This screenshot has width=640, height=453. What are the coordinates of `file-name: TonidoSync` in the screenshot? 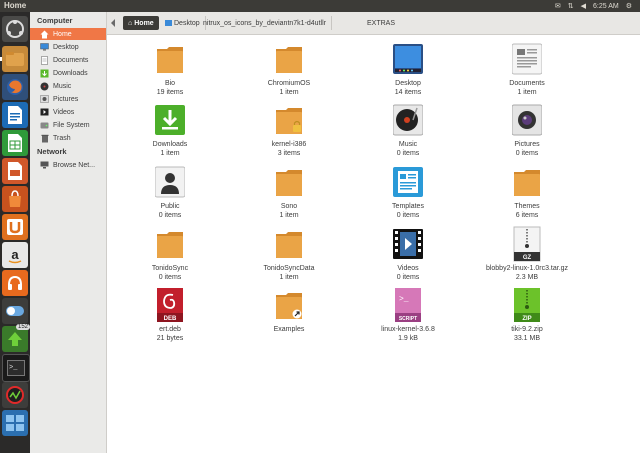 It's located at (170, 268).